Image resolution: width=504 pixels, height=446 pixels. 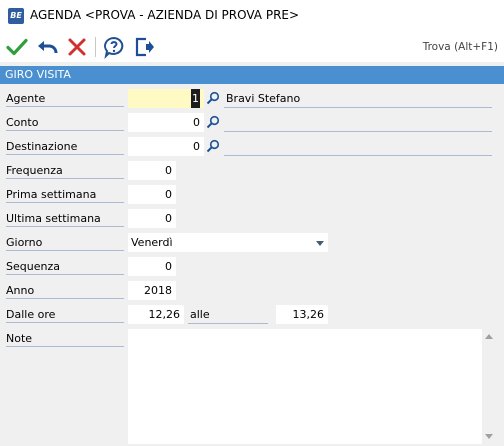 What do you see at coordinates (65, 146) in the screenshot?
I see `destinazione-label: Destinazione` at bounding box center [65, 146].